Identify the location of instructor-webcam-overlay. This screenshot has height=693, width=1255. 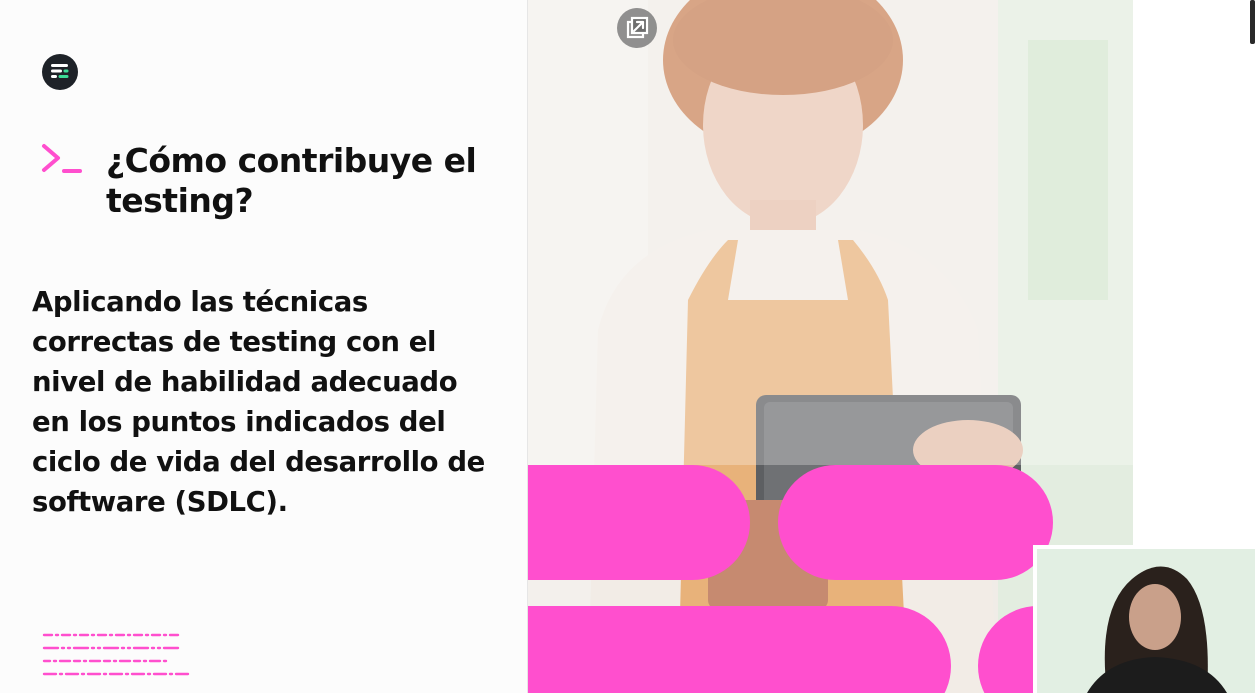
(1144, 619).